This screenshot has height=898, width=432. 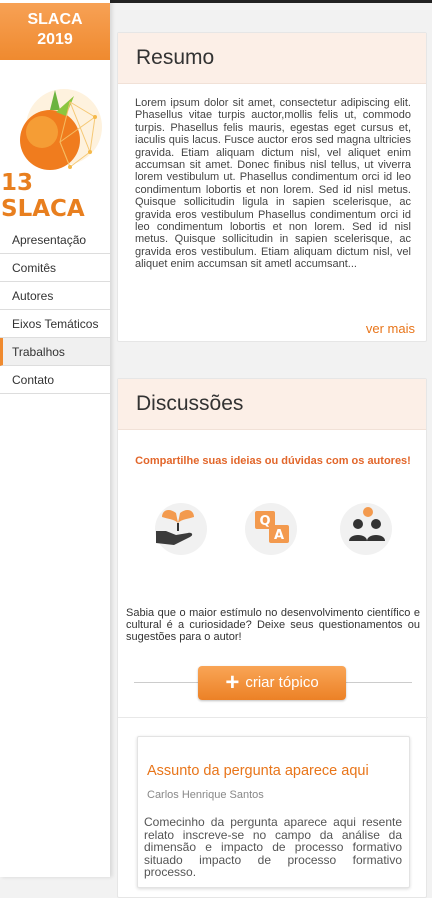 I want to click on logo-text: 13 SLACA, so click(x=43, y=196).